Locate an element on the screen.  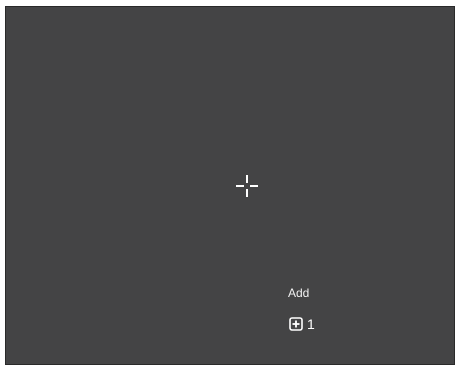
plus-square-icon is located at coordinates (296, 324).